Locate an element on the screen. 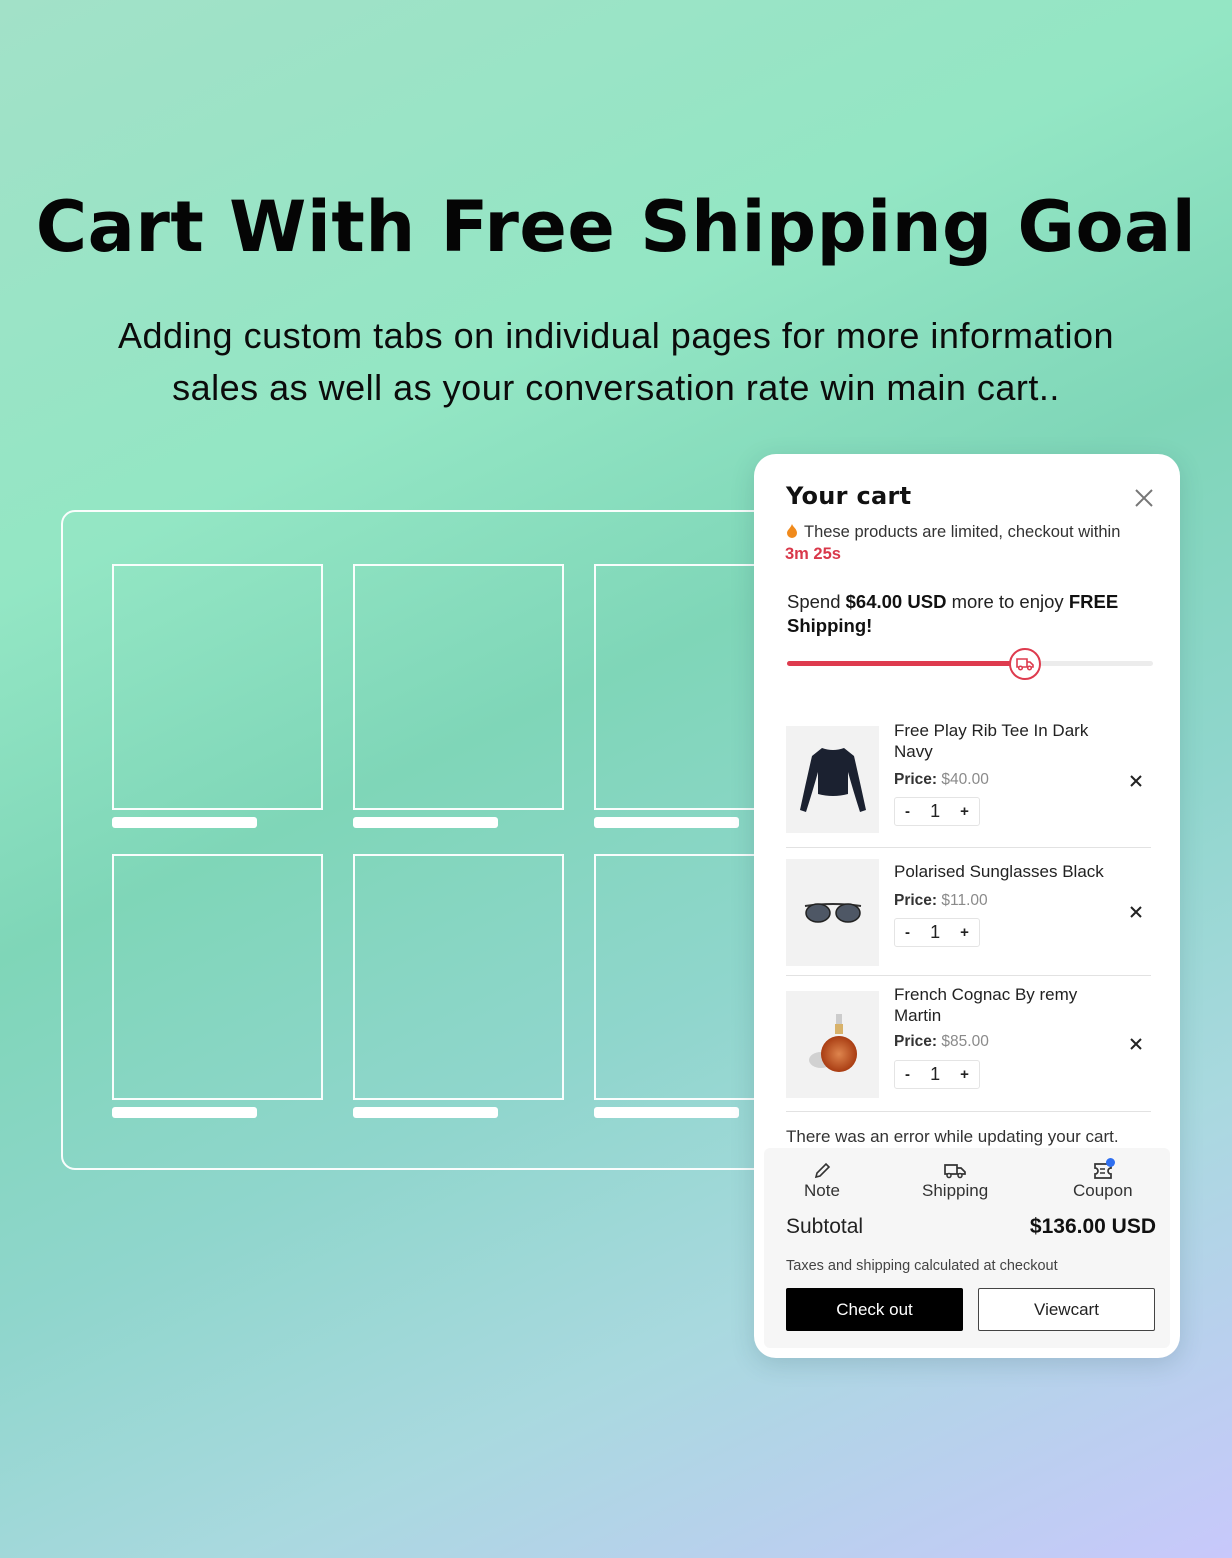  free-shipping-progress is located at coordinates (970, 664).